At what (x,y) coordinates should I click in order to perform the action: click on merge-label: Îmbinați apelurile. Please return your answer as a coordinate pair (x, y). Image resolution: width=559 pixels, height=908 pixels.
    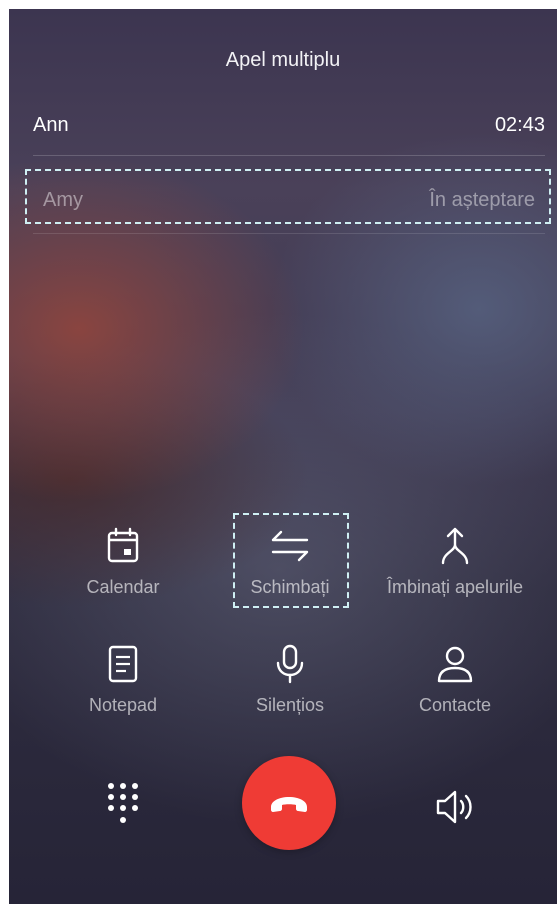
    Looking at the image, I should click on (455, 587).